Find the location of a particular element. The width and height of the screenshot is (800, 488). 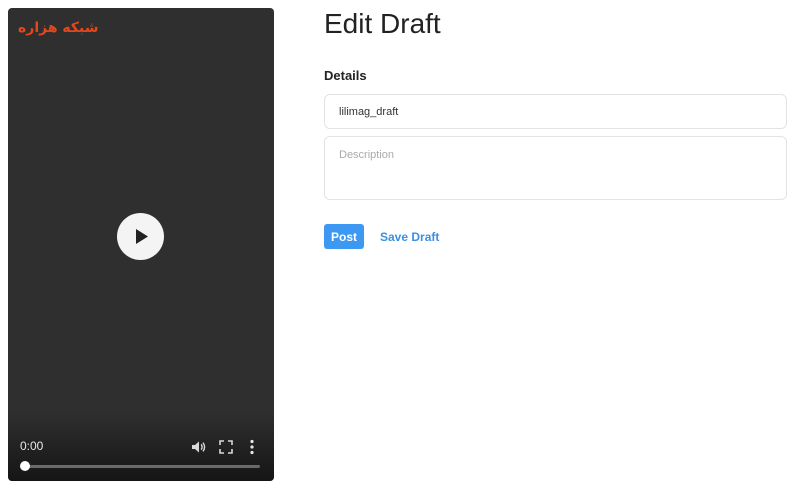

volume-button is located at coordinates (199, 447).